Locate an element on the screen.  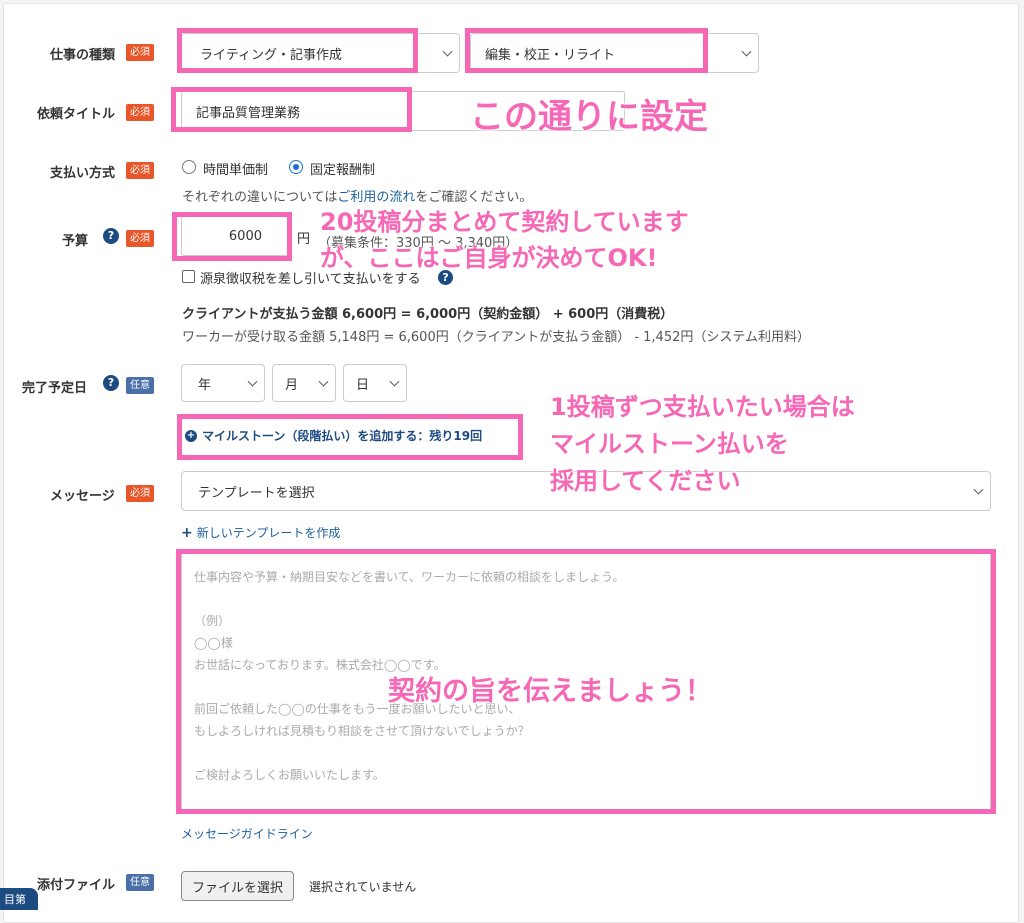
new-template-label: 新しいテンプレートを作成 is located at coordinates (268, 533).